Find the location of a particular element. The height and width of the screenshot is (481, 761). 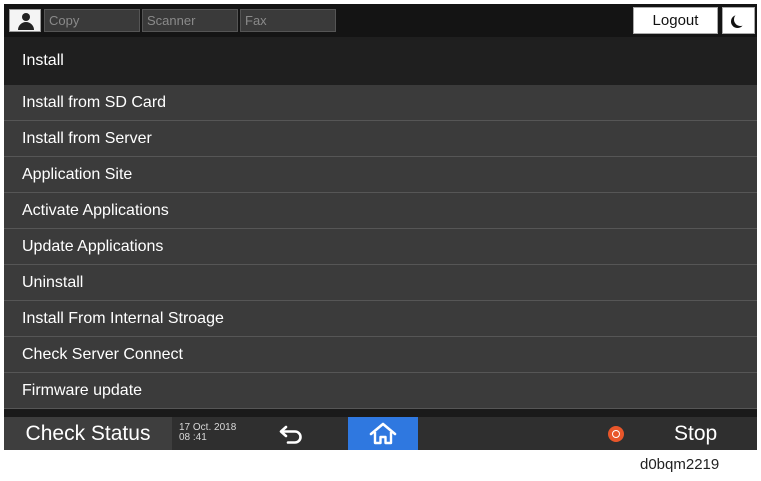

back-arrow-icon is located at coordinates (290, 434).